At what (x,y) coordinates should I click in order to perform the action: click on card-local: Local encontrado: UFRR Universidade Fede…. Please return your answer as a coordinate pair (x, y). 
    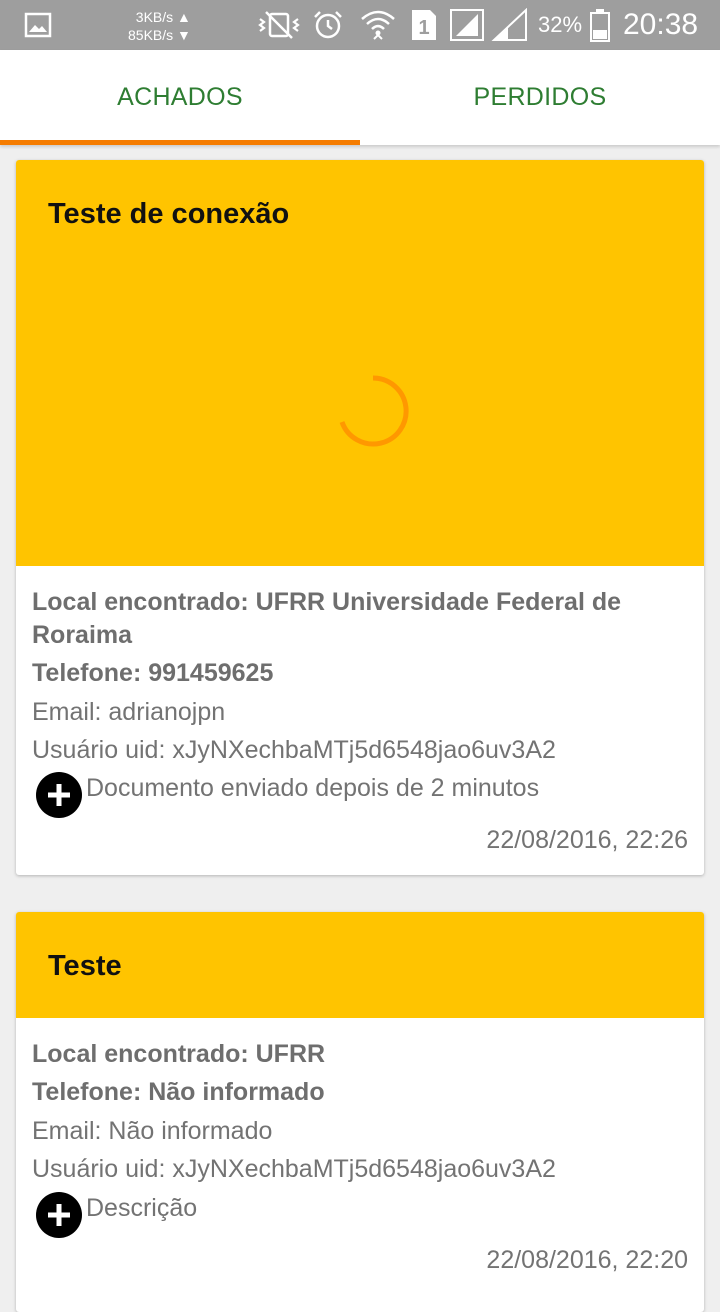
    Looking at the image, I should click on (327, 618).